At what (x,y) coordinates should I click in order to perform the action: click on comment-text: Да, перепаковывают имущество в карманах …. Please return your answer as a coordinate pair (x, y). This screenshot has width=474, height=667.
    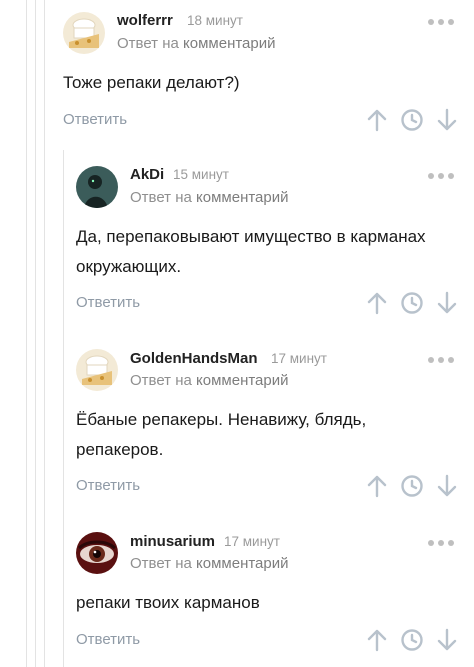
    Looking at the image, I should click on (251, 252).